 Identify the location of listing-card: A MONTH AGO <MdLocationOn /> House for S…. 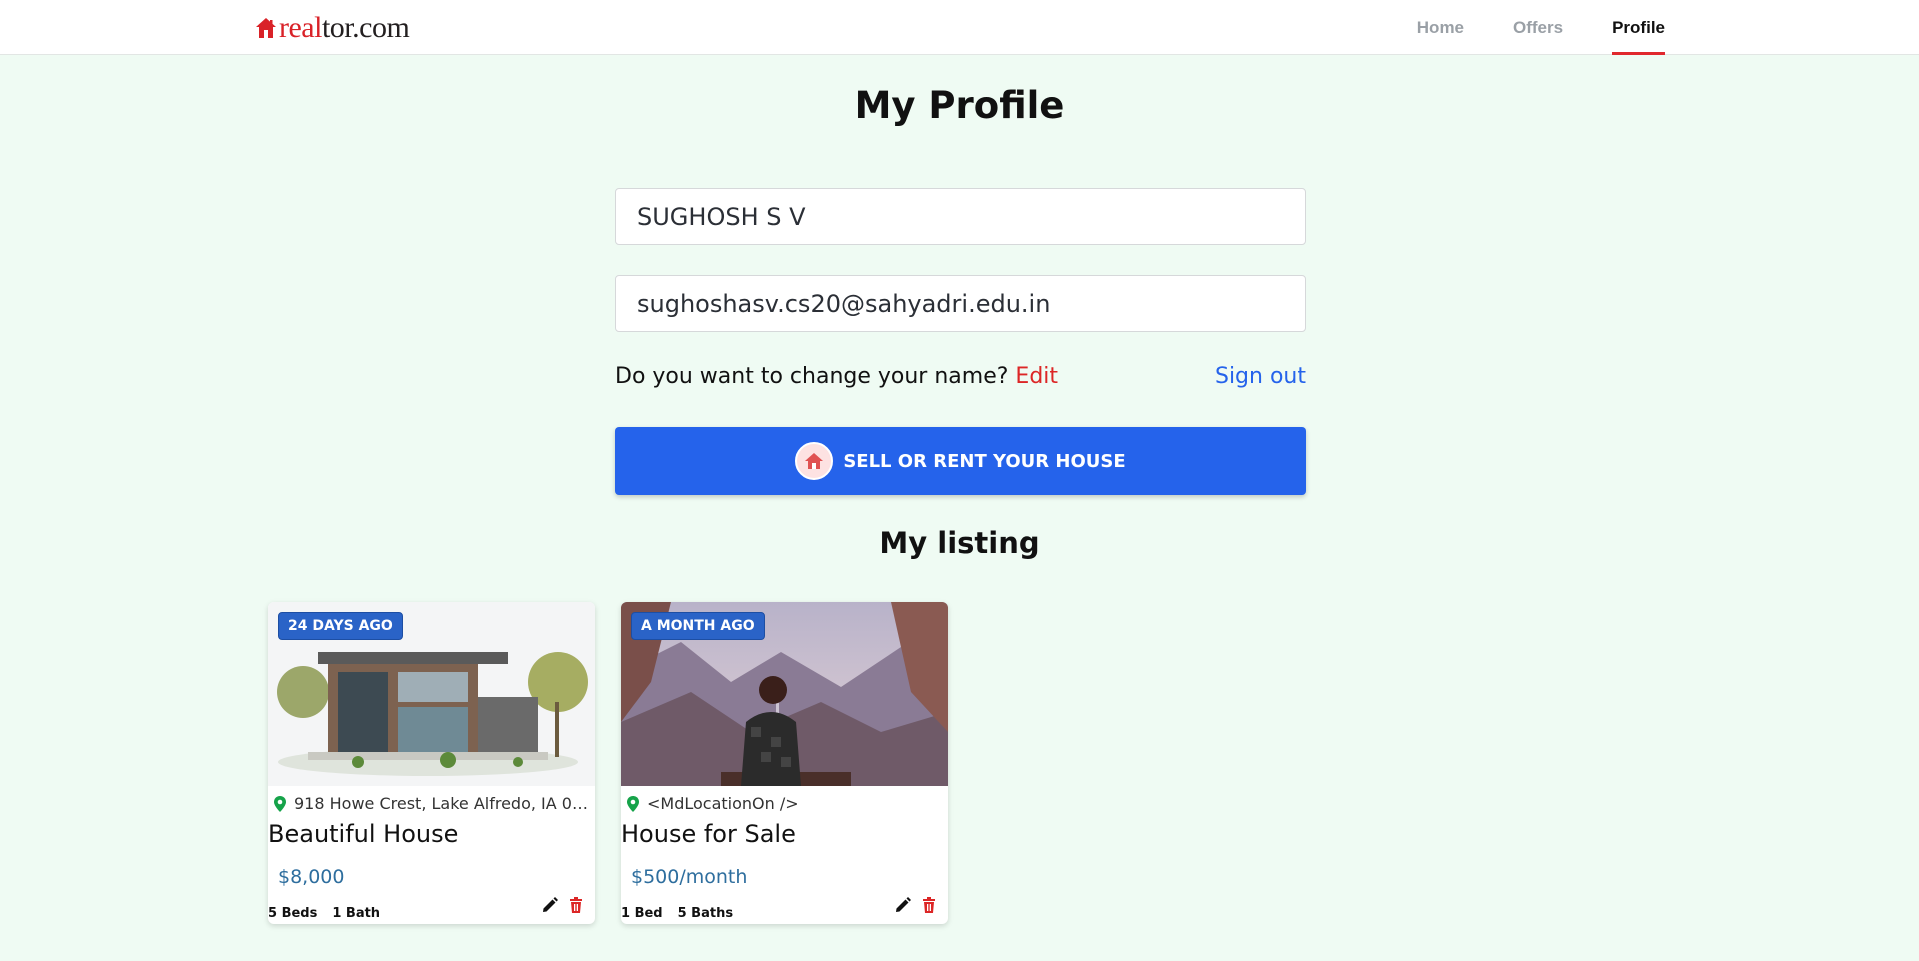
(784, 763).